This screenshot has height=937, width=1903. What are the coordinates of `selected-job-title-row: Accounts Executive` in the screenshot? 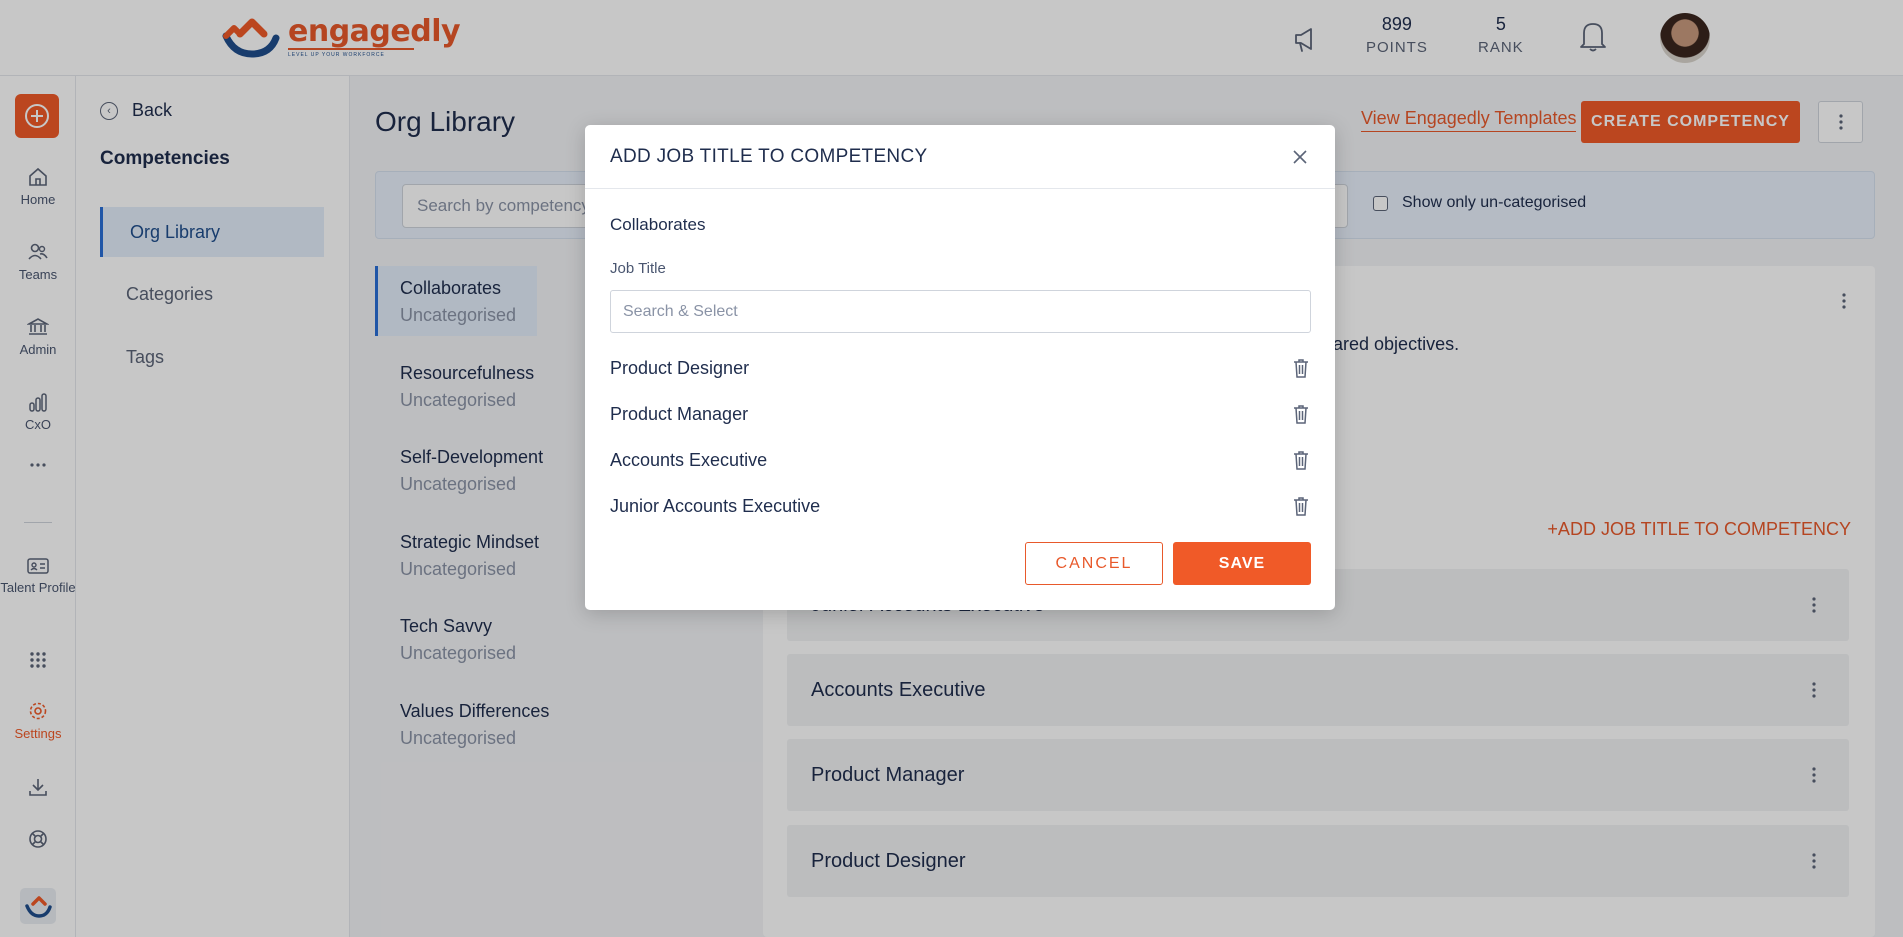 It's located at (960, 460).